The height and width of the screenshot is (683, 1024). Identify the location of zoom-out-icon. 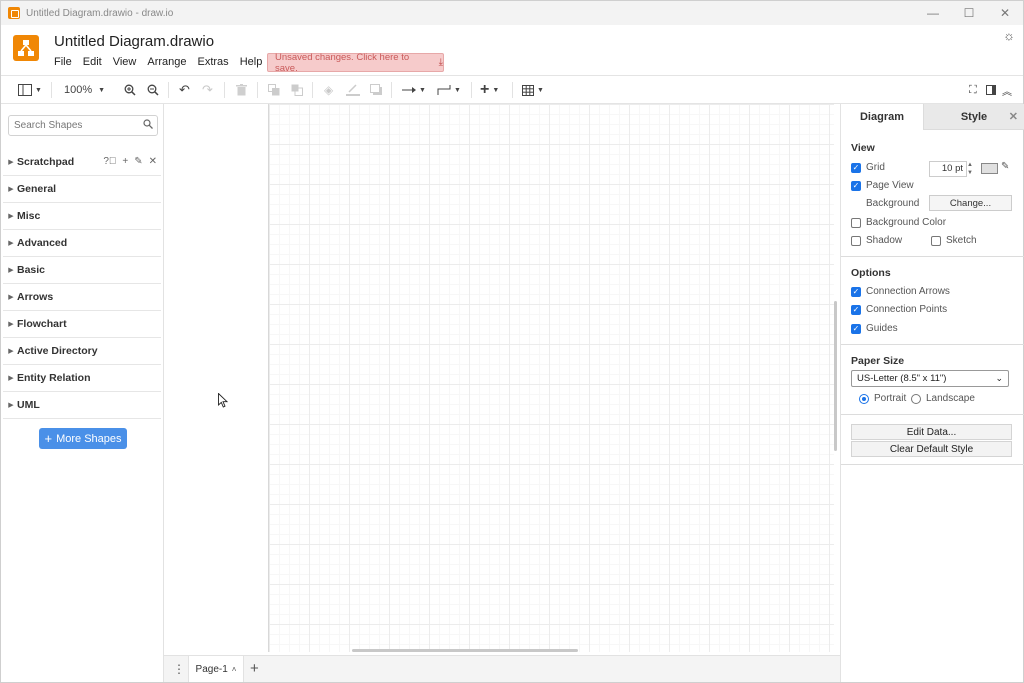
(153, 90).